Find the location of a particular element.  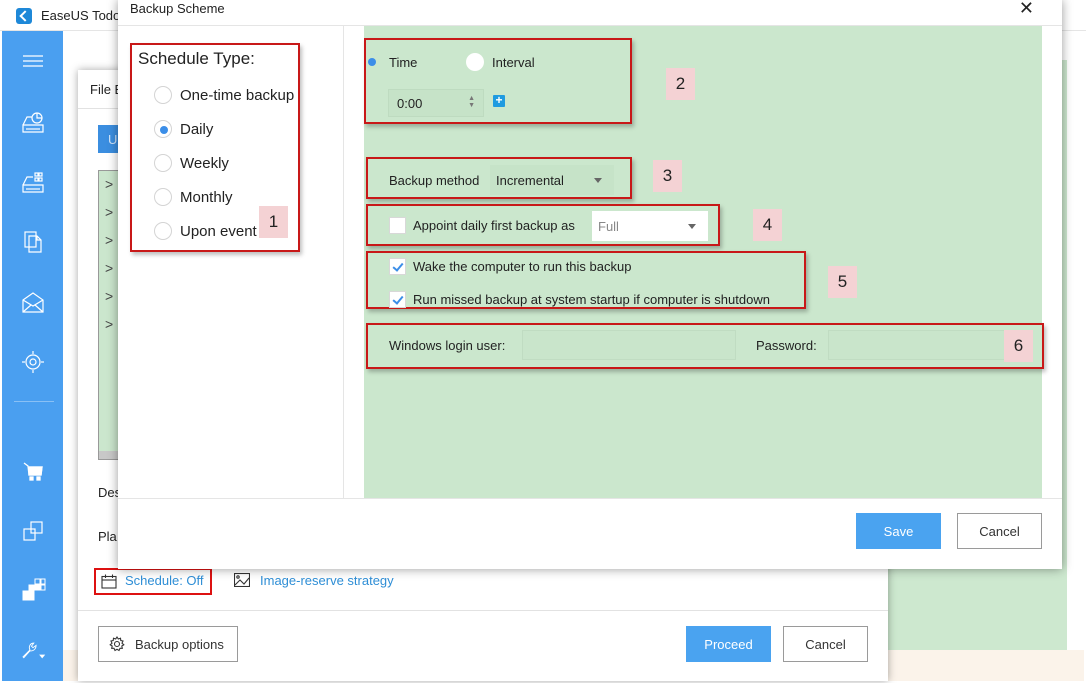

image-icon is located at coordinates (242, 580).